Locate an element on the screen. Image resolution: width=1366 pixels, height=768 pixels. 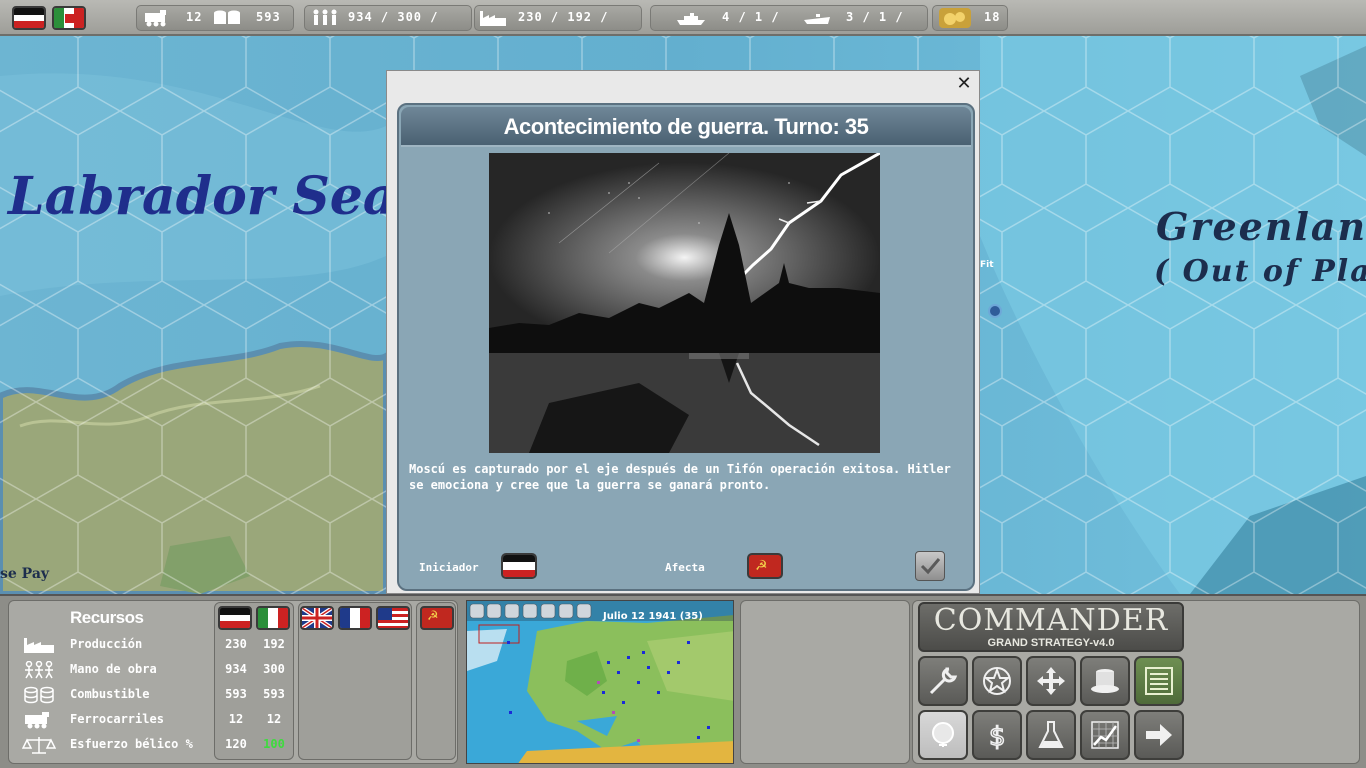
hud-flag-usa-icon is located at coordinates (393, 618).